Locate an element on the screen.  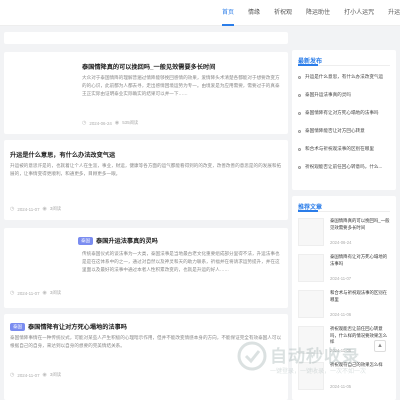
watermark-text: 自动秒收录 is located at coordinates (315, 356).